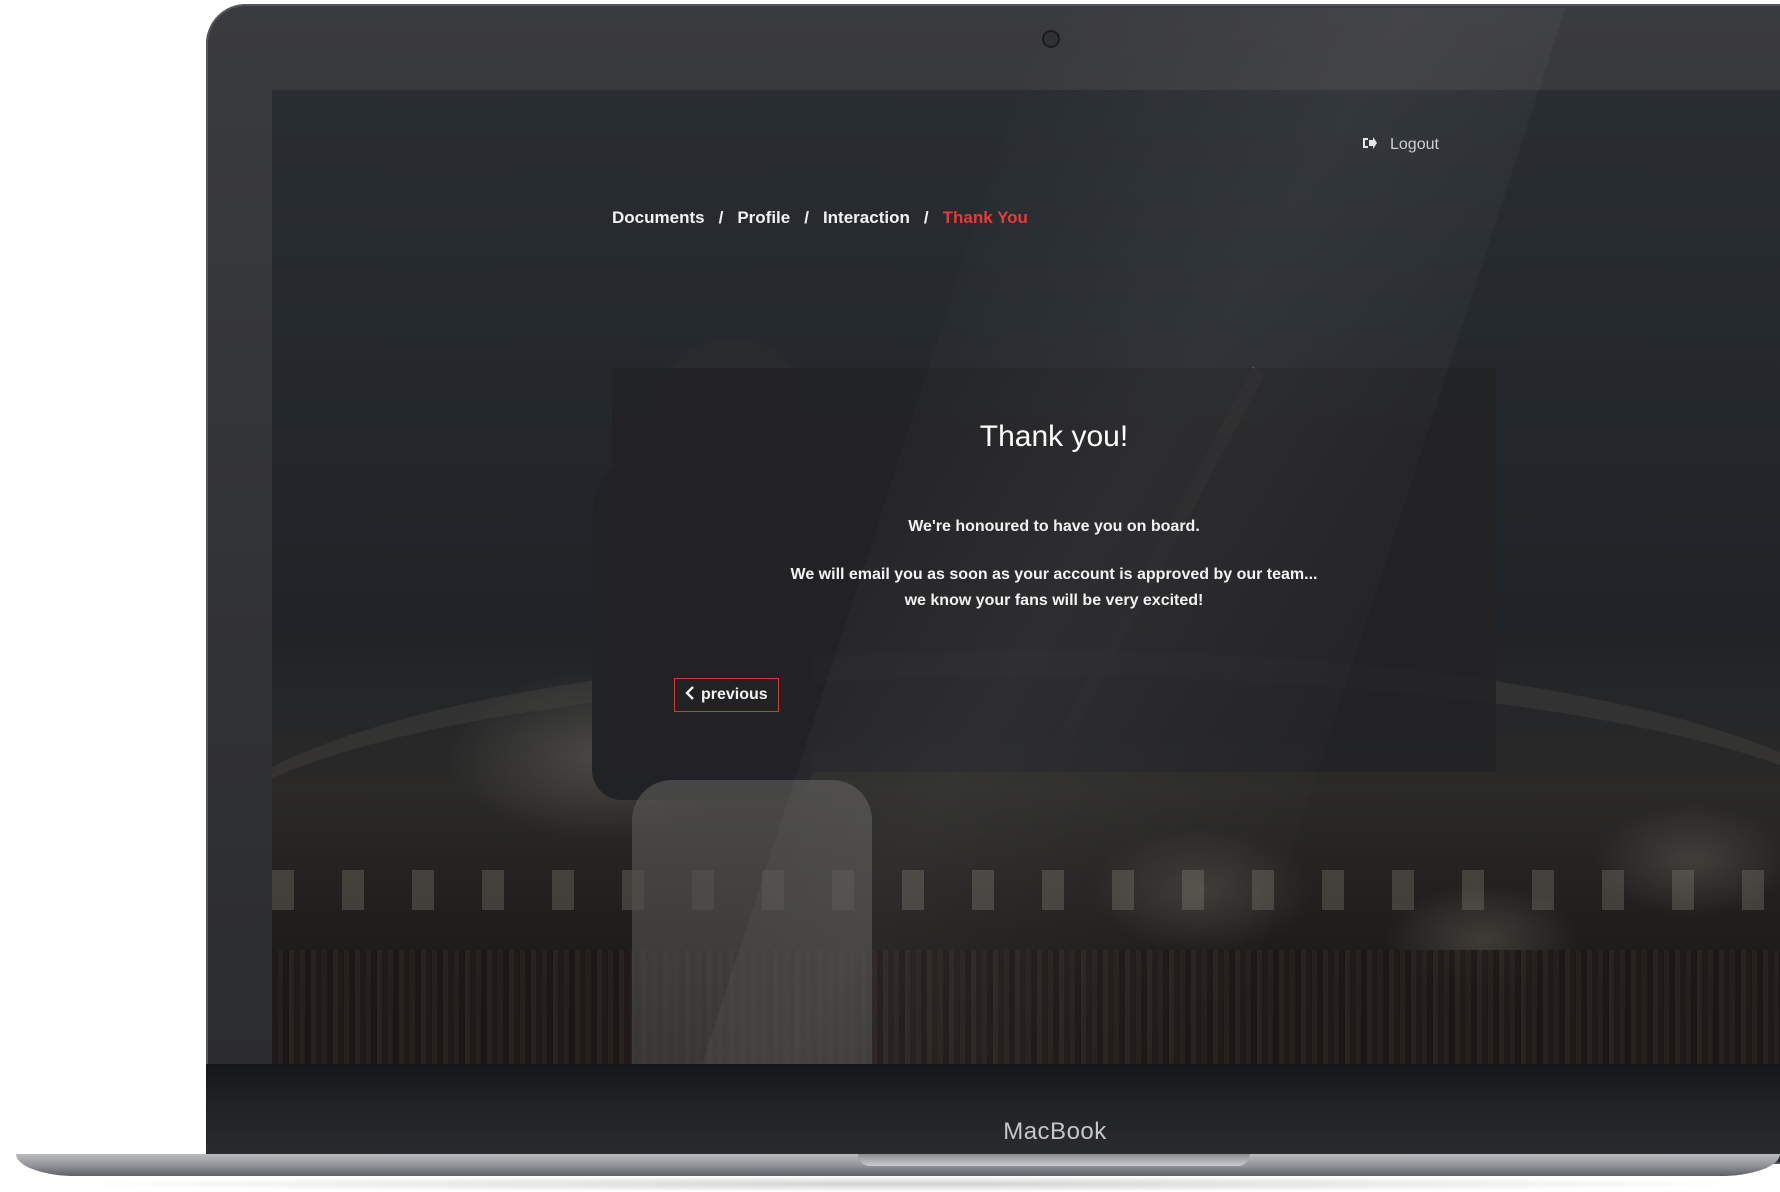  I want to click on previous-button: previous, so click(726, 695).